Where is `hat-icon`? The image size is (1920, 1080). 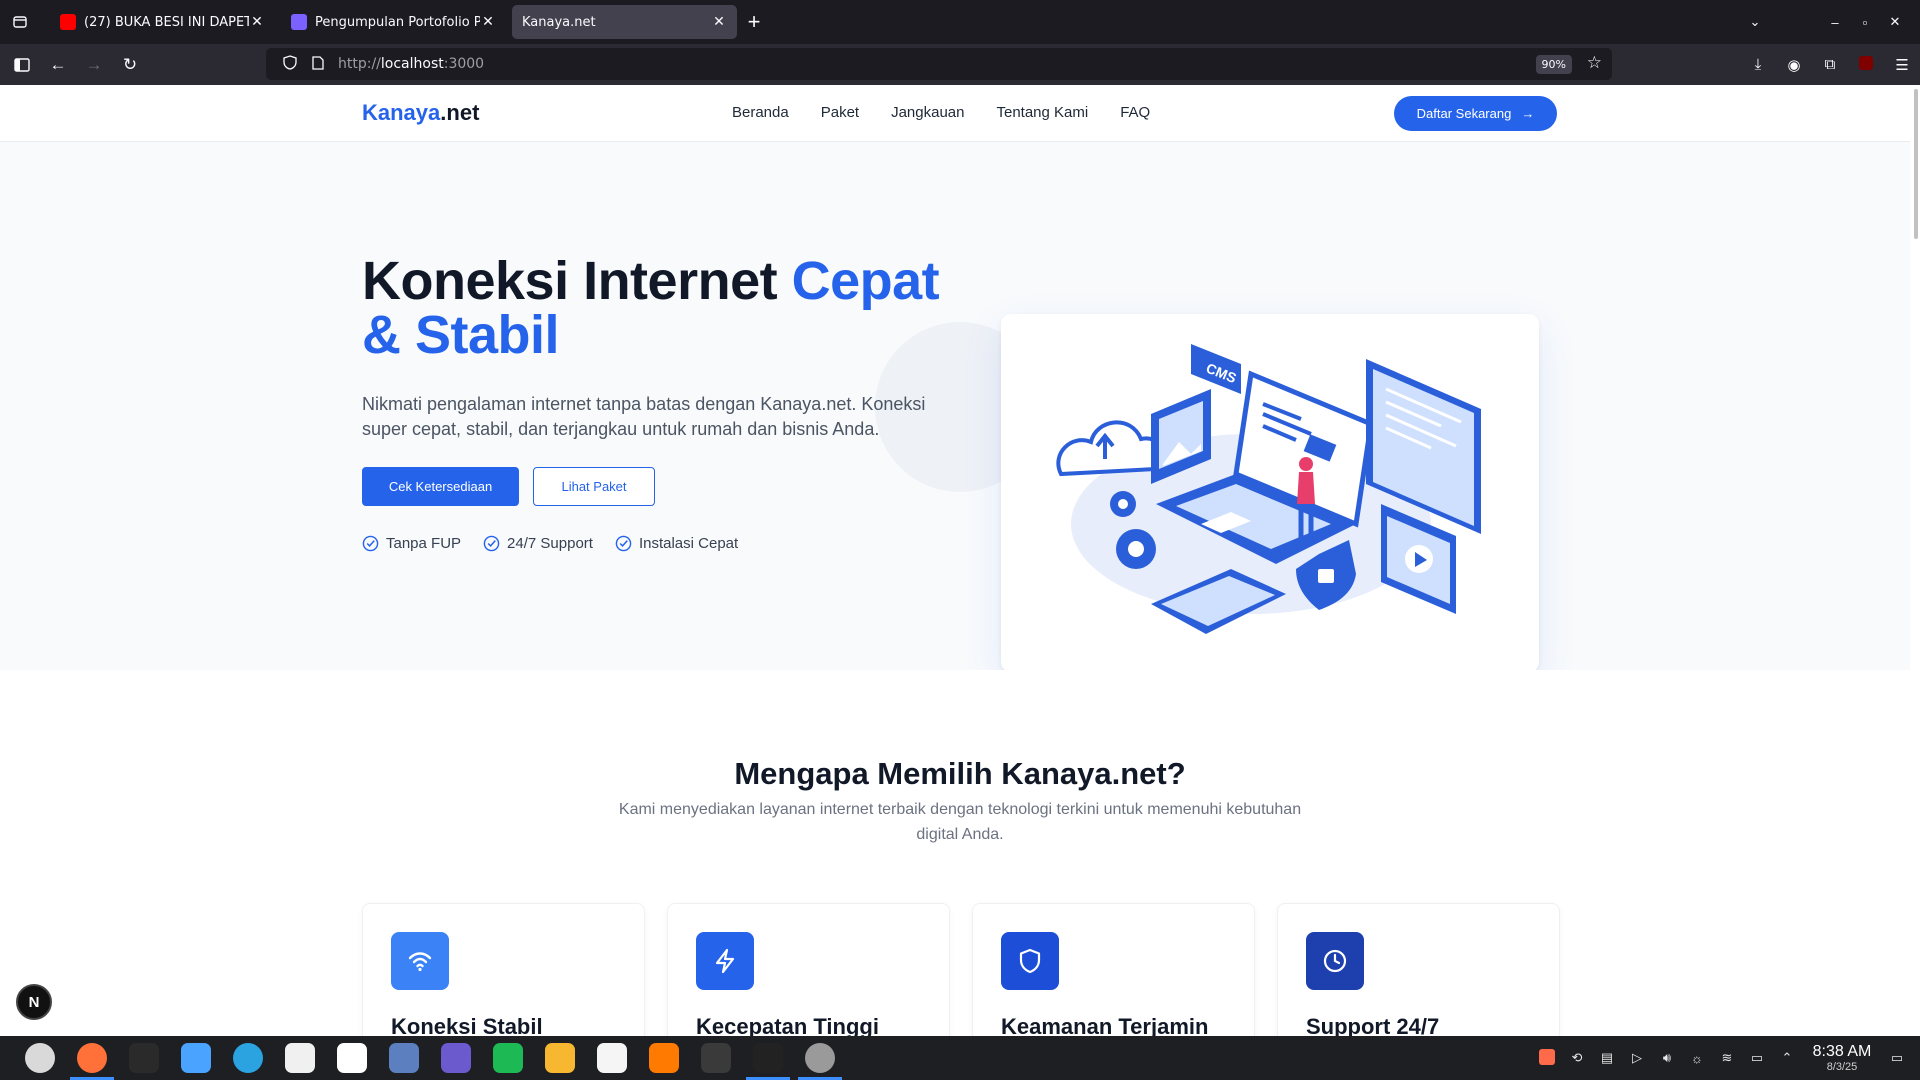 hat-icon is located at coordinates (716, 1058).